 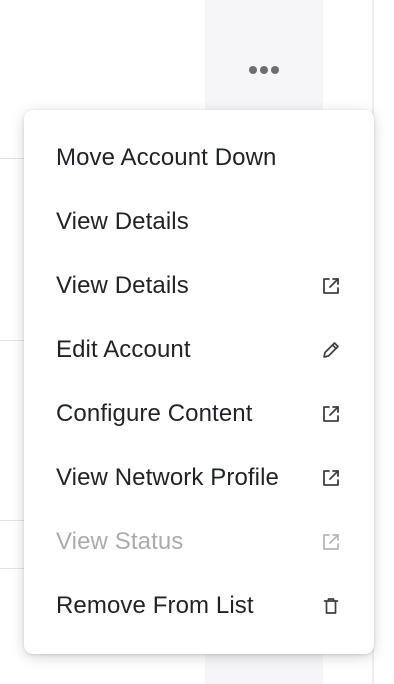 I want to click on more-actions-button, so click(x=264, y=70).